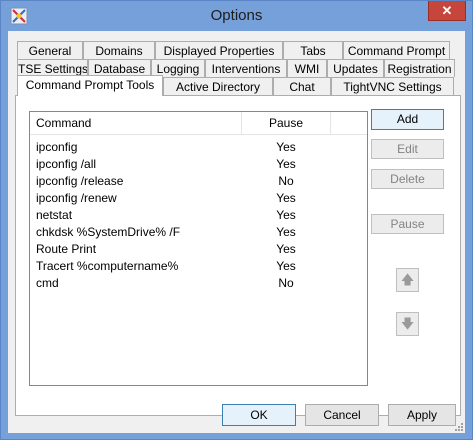 The image size is (473, 440). Describe the element at coordinates (307, 68) in the screenshot. I see `tab-wmi: WMI` at that location.